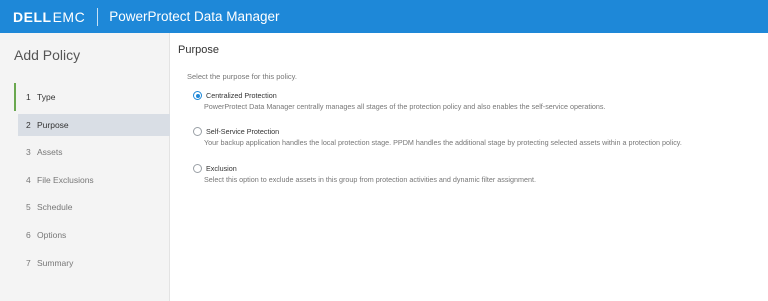 The width and height of the screenshot is (768, 301). I want to click on step-label: Schedule, so click(55, 207).